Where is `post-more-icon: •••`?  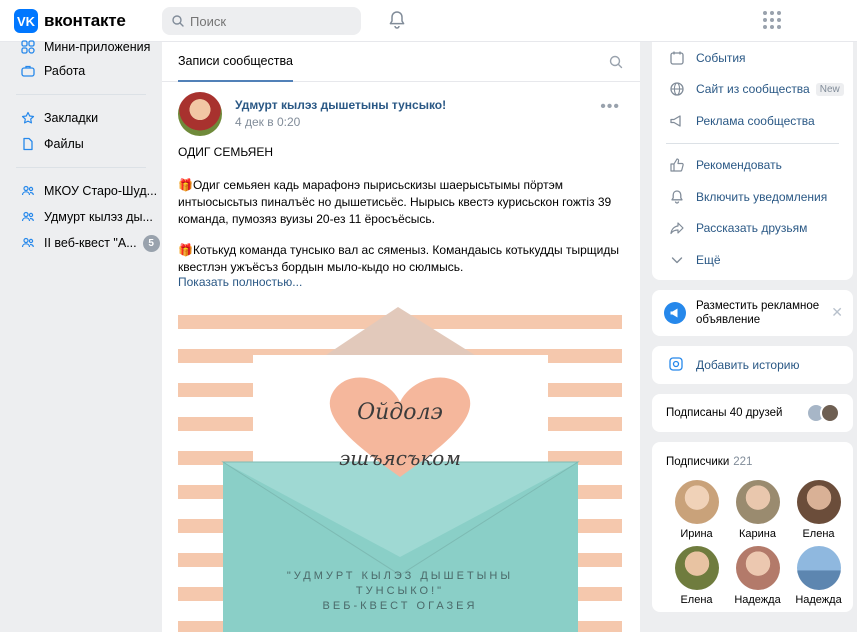
post-more-icon: ••• is located at coordinates (610, 107).